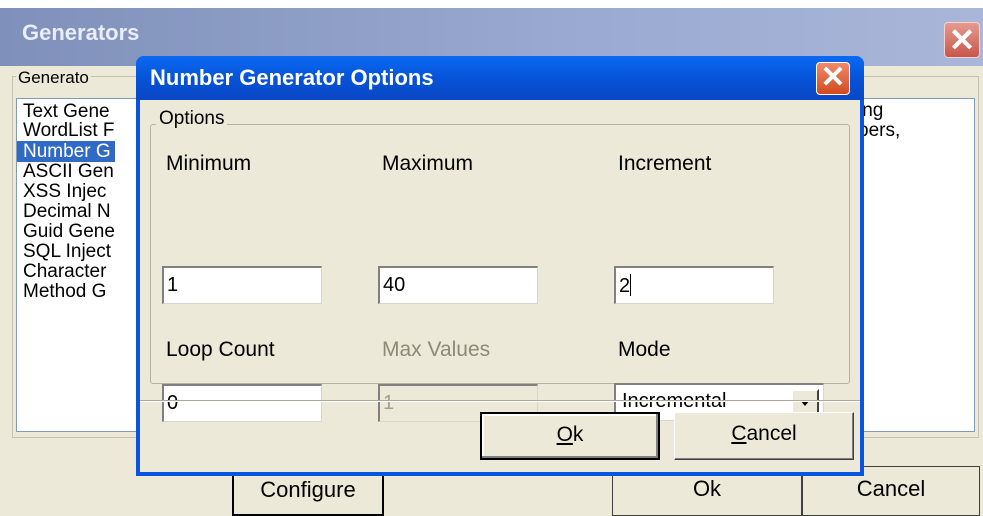  What do you see at coordinates (173, 403) in the screenshot?
I see `loop-count-value: 0` at bounding box center [173, 403].